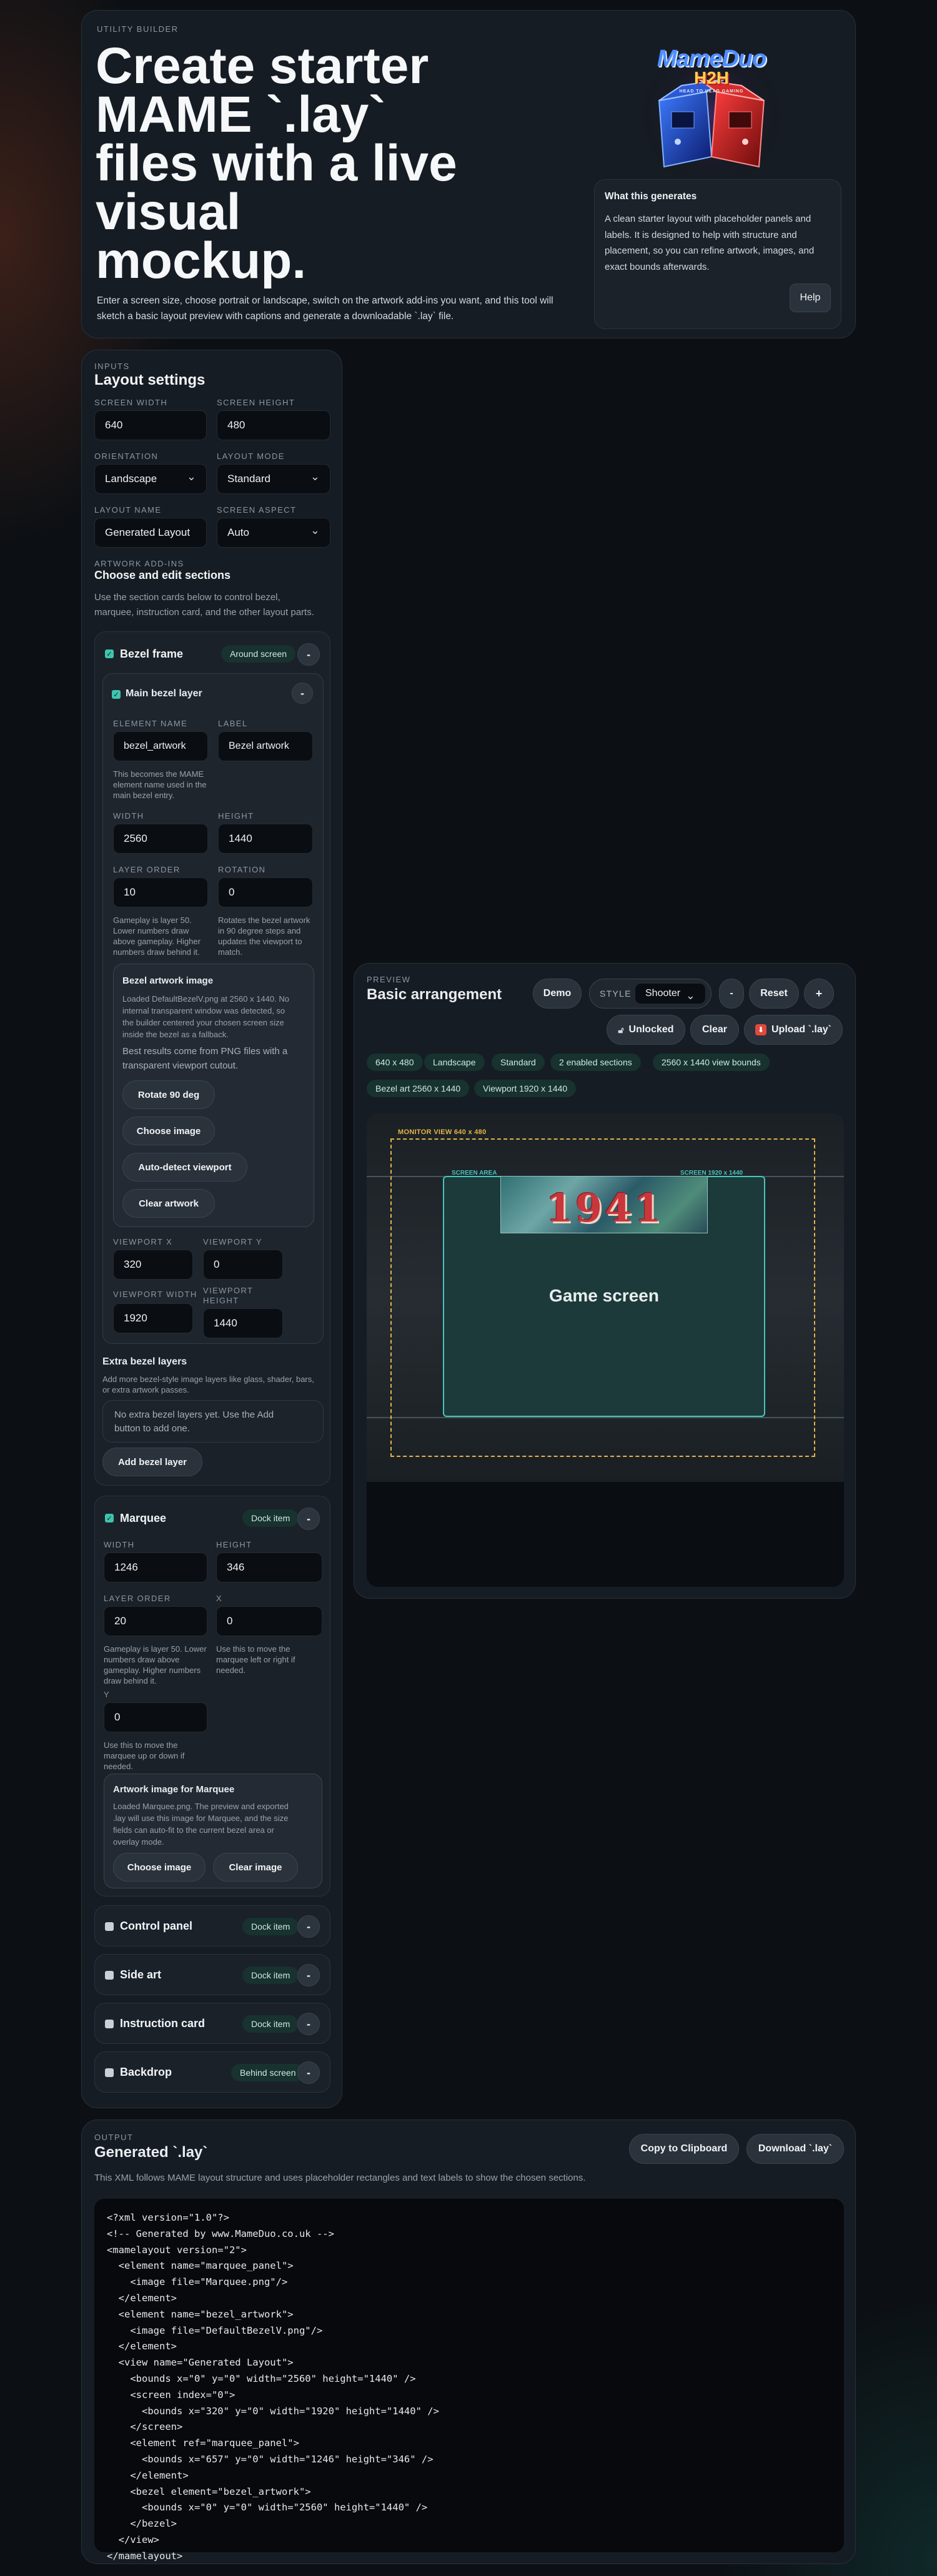 This screenshot has width=937, height=2576. Describe the element at coordinates (110, 1518) in the screenshot. I see `marquee-checkbox: ✓` at that location.